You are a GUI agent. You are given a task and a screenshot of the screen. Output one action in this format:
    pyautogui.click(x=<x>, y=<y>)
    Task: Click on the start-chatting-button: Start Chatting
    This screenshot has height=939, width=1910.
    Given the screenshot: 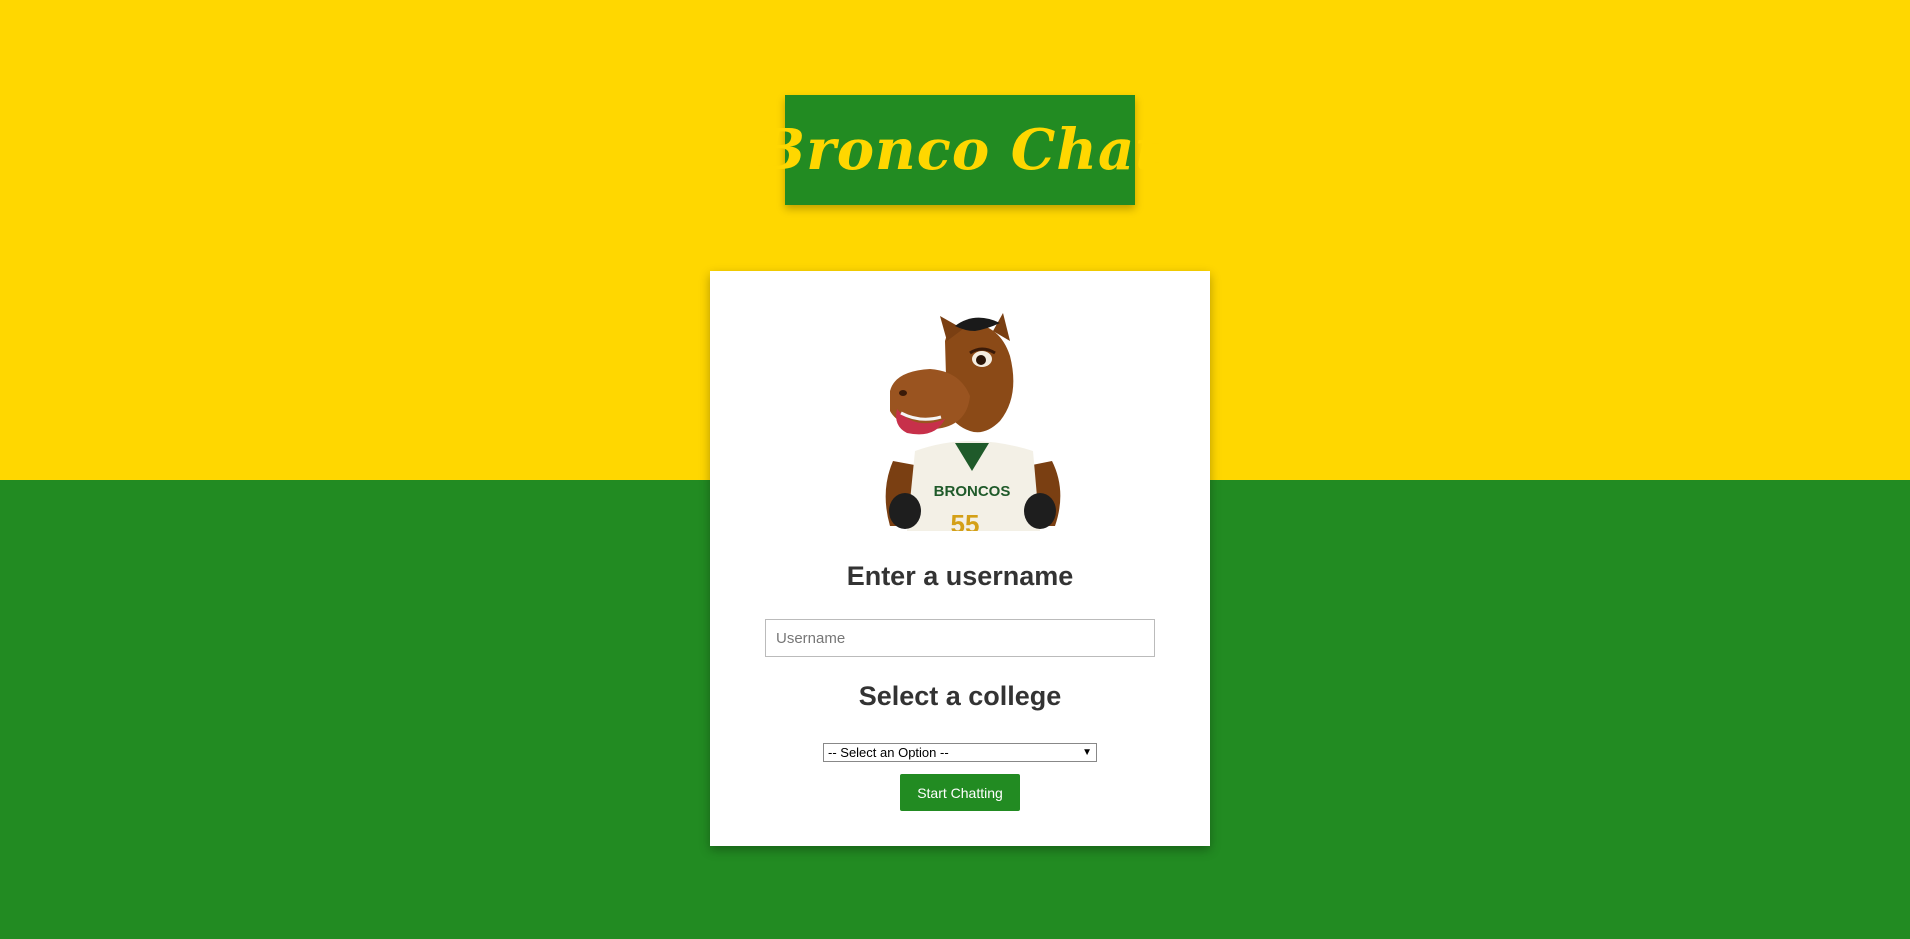 What is the action you would take?
    pyautogui.click(x=960, y=792)
    